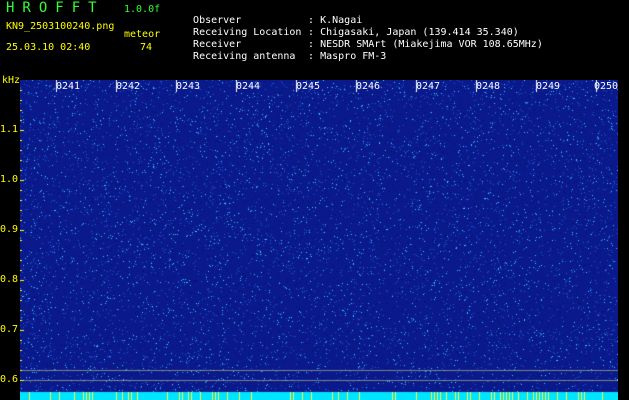  What do you see at coordinates (9, 229) in the screenshot?
I see `y-tick-label: 0.9` at bounding box center [9, 229].